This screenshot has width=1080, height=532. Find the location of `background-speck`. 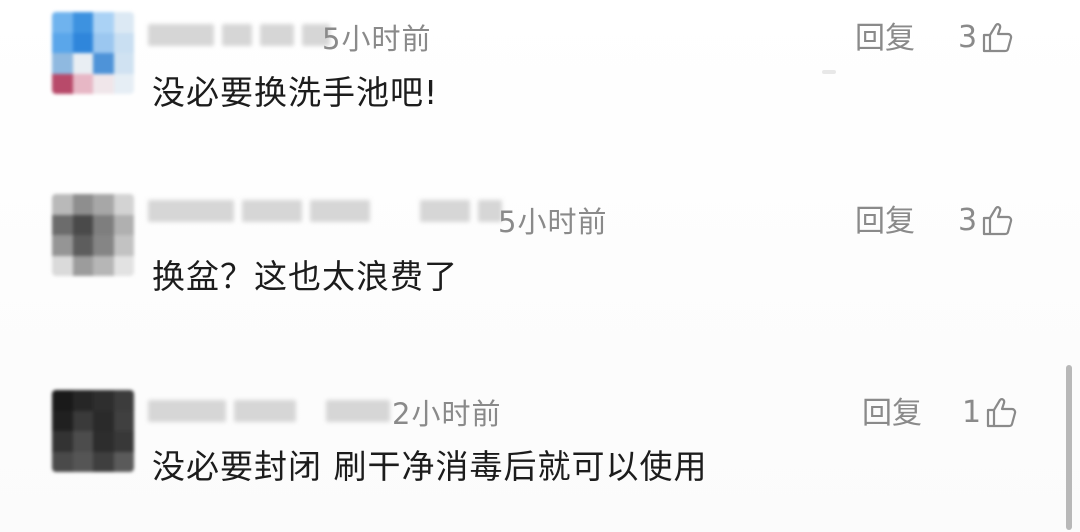

background-speck is located at coordinates (829, 72).